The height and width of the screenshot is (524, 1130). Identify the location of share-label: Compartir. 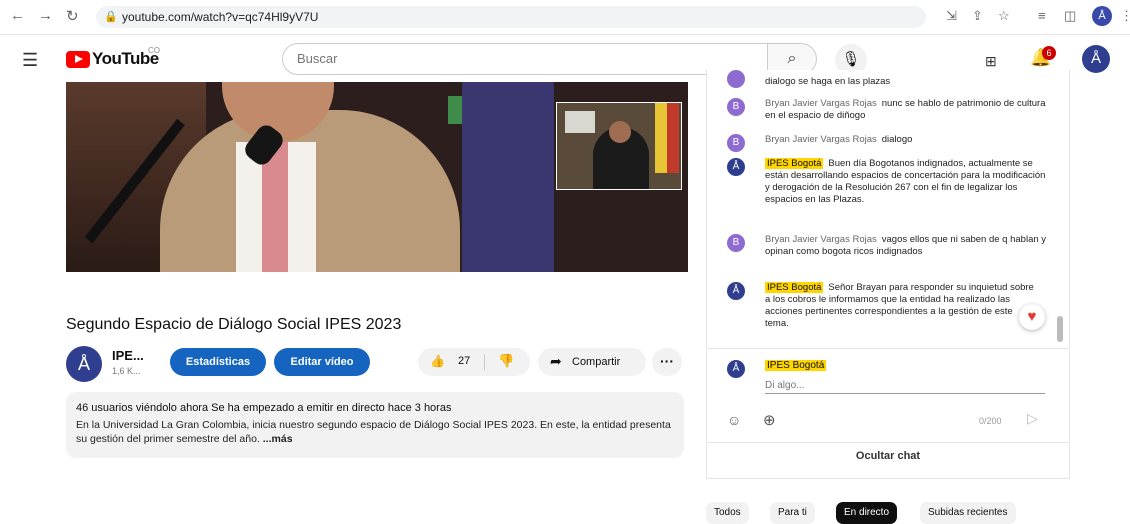
(596, 362).